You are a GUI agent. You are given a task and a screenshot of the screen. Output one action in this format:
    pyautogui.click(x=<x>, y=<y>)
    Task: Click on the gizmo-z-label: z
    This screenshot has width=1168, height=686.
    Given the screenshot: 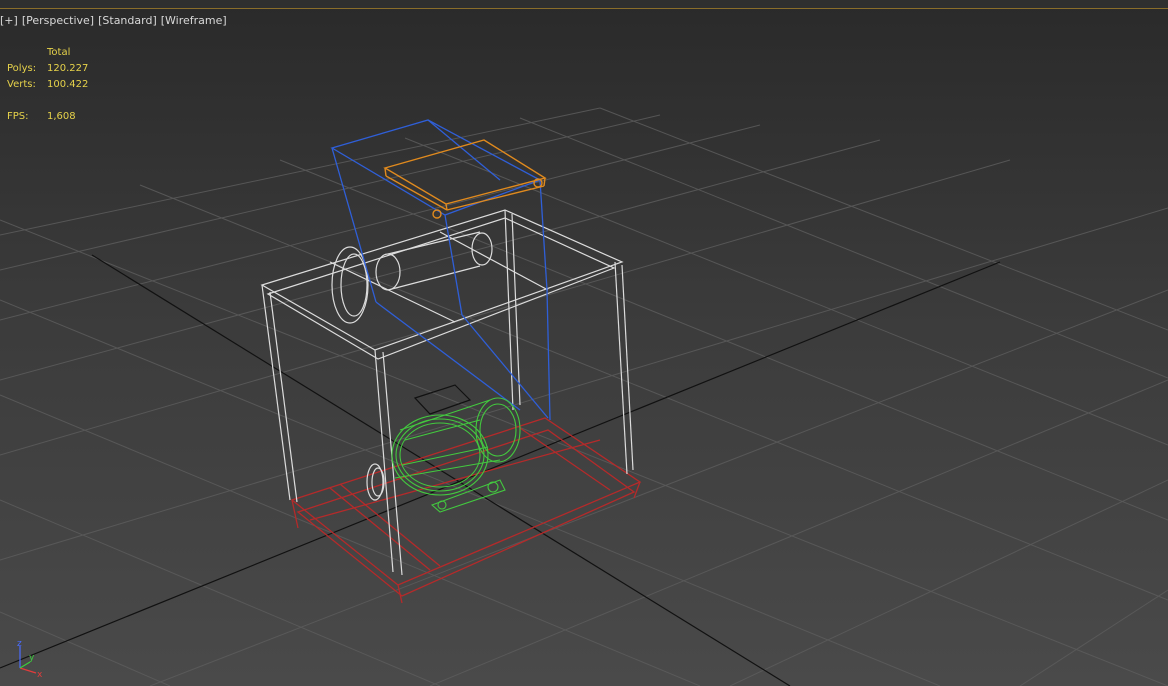 What is the action you would take?
    pyautogui.click(x=19, y=644)
    